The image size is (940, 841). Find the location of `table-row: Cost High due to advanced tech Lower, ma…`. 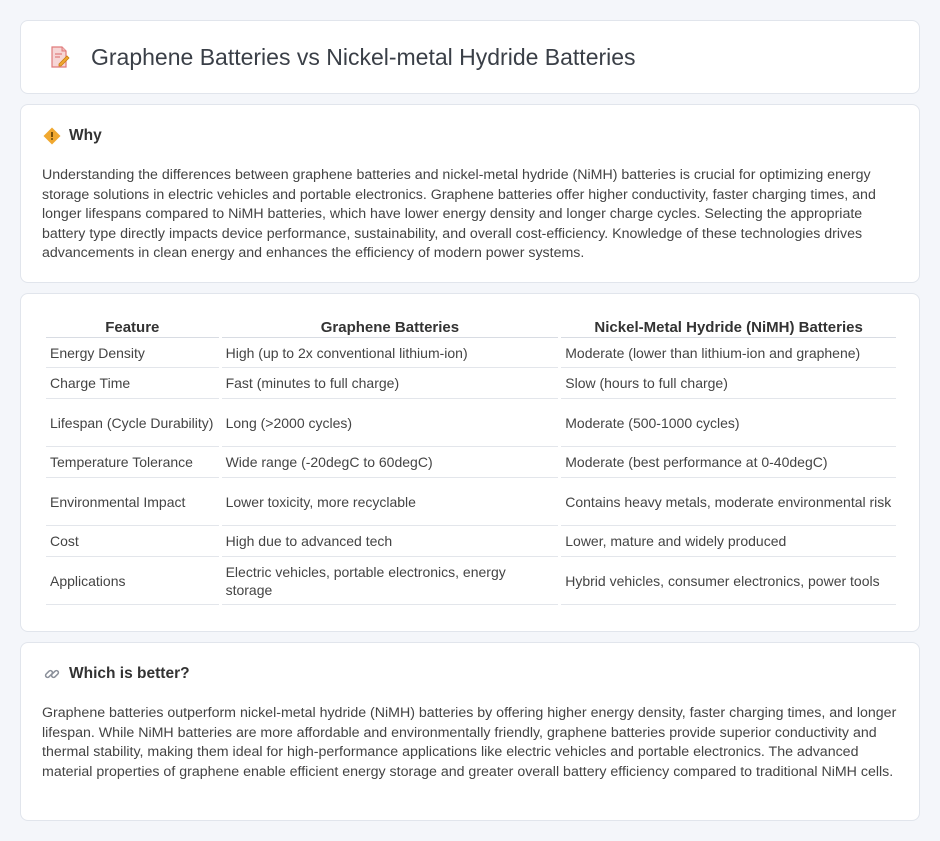

table-row: Cost High due to advanced tech Lower, ma… is located at coordinates (471, 541).